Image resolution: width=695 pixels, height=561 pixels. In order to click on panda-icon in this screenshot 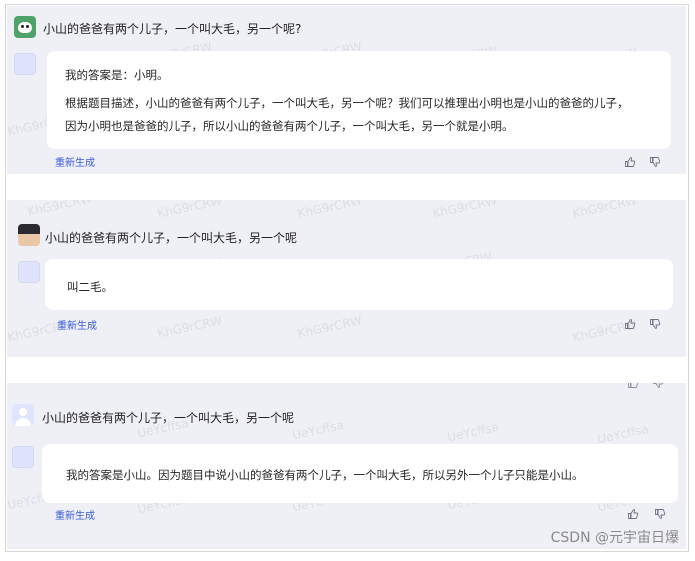, I will do `click(25, 27)`.